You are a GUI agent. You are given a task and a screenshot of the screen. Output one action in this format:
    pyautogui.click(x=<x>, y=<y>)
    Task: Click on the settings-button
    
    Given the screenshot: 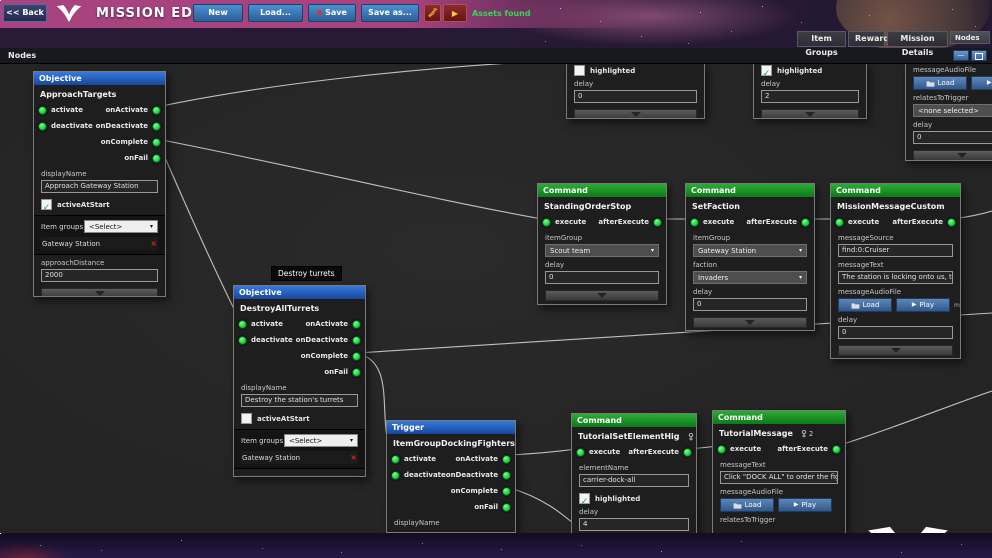 What is the action you would take?
    pyautogui.click(x=432, y=13)
    